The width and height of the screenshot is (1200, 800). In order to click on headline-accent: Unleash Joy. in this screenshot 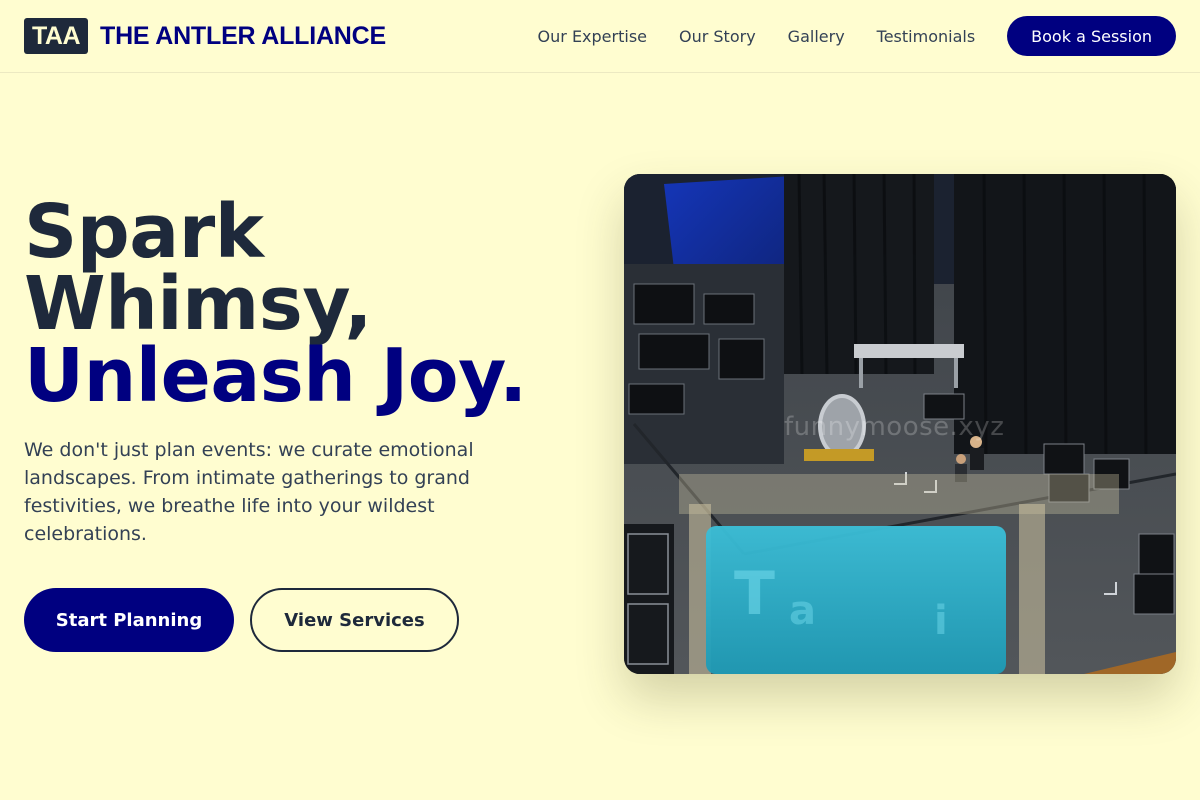, I will do `click(275, 376)`.